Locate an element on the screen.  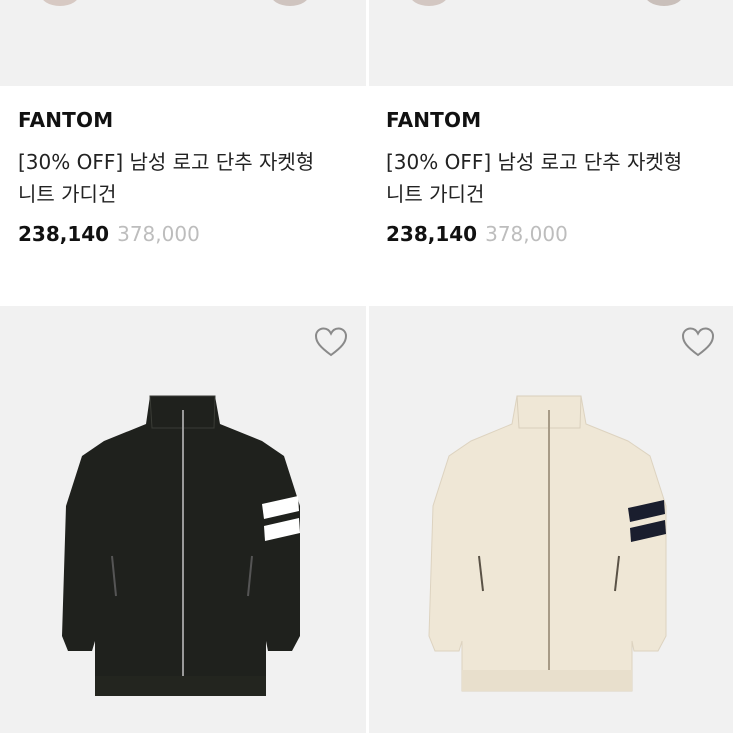
jacket-dark is located at coordinates (181, 545).